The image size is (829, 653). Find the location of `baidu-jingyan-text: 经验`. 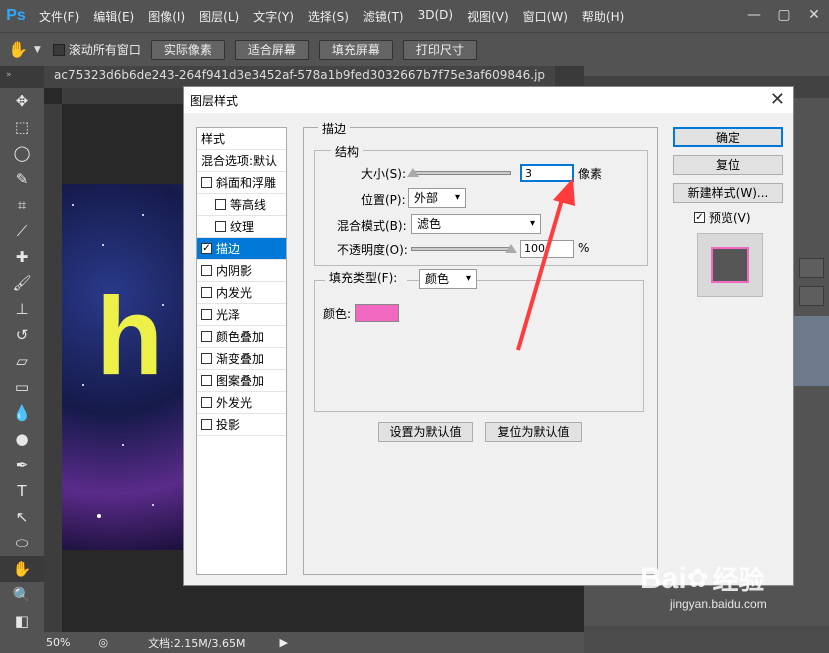

baidu-jingyan-text: 经验 is located at coordinates (738, 580).